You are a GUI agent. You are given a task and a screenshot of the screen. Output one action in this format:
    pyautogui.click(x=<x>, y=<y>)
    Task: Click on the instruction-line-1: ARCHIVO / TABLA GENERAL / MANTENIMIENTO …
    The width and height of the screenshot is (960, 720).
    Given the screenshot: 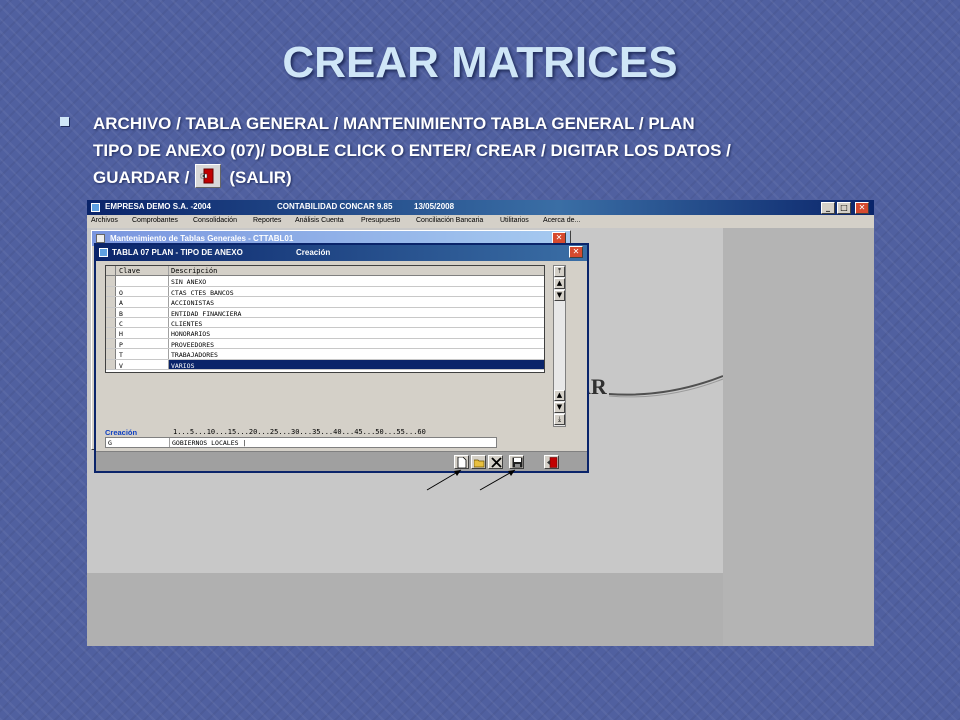 What is the action you would take?
    pyautogui.click(x=394, y=123)
    